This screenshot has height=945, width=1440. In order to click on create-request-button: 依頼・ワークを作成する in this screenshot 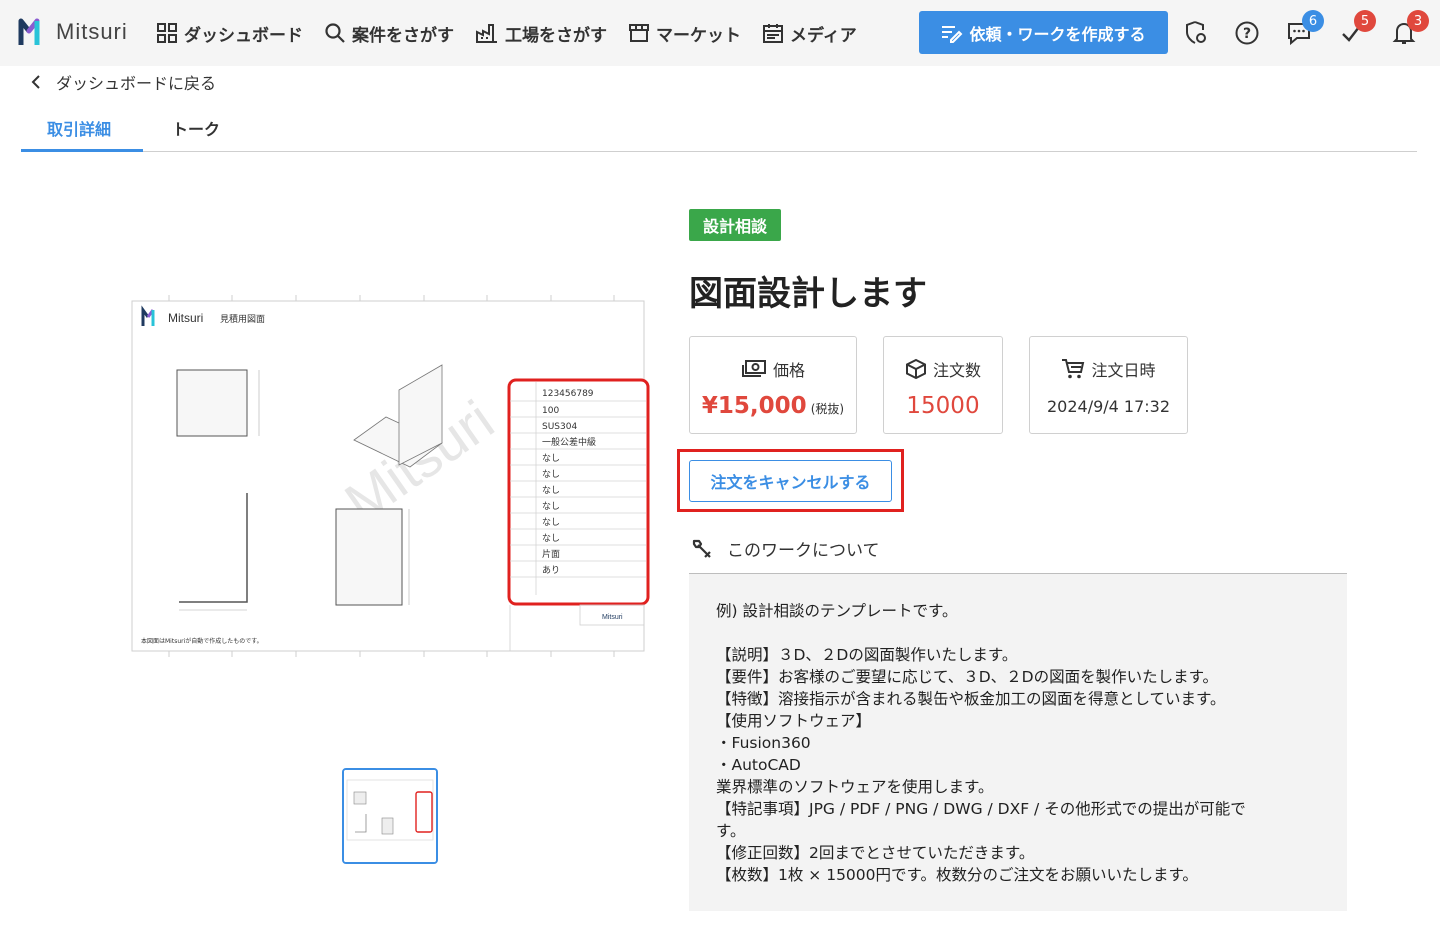, I will do `click(1043, 32)`.